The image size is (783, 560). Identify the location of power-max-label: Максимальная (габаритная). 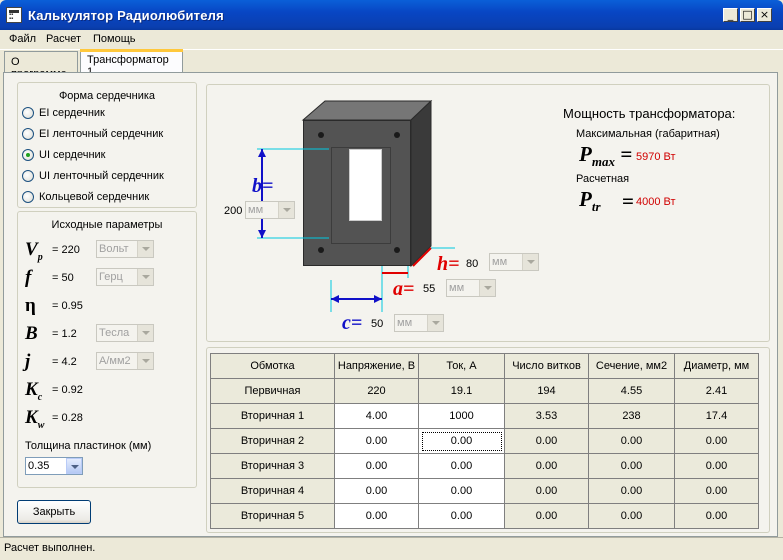
(648, 134).